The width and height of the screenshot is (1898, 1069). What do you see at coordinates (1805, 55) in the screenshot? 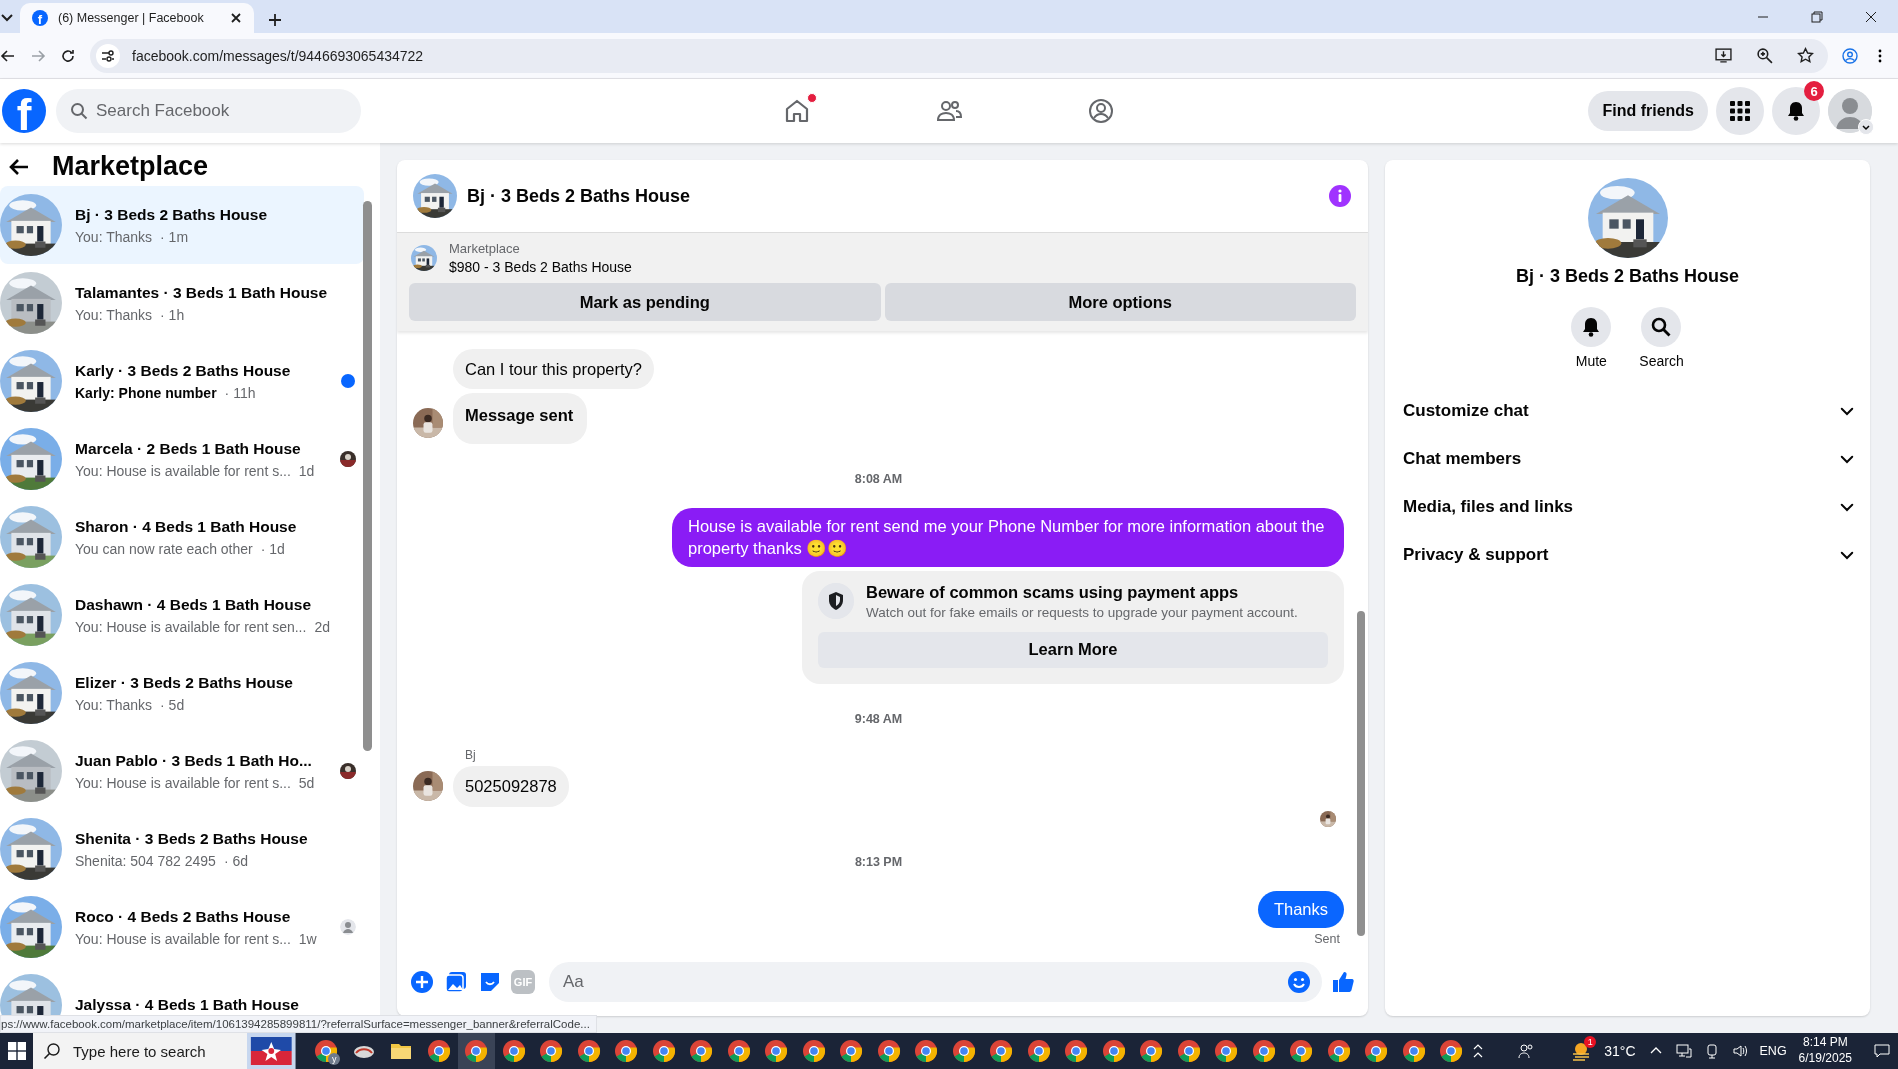
I see `star-icon` at bounding box center [1805, 55].